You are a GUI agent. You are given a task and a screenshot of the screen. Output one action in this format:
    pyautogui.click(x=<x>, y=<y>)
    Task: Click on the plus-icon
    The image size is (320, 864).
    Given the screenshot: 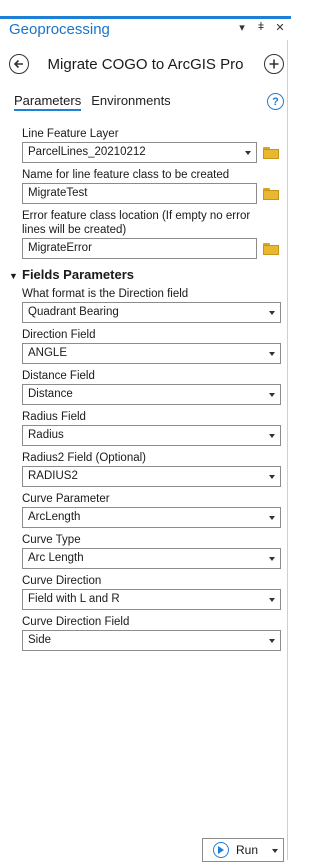 What is the action you would take?
    pyautogui.click(x=274, y=64)
    